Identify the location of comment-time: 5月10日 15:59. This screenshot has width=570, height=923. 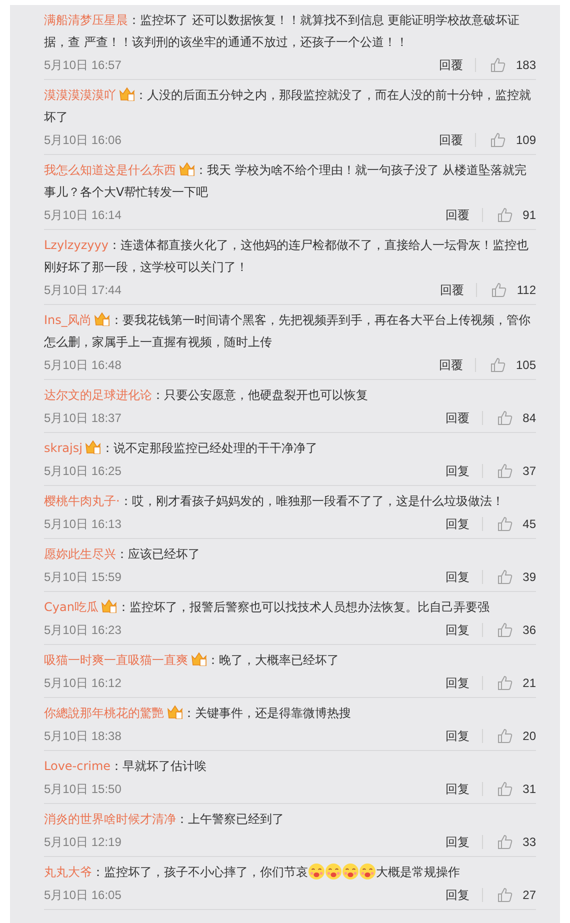
(83, 577).